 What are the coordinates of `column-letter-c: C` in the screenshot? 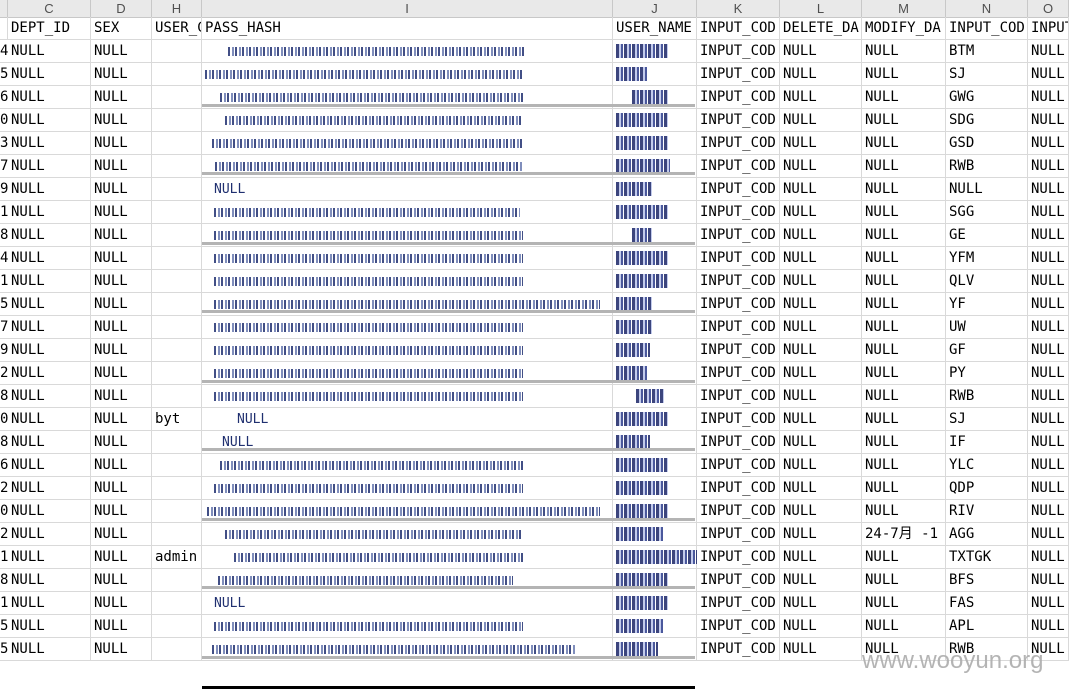 It's located at (49, 8).